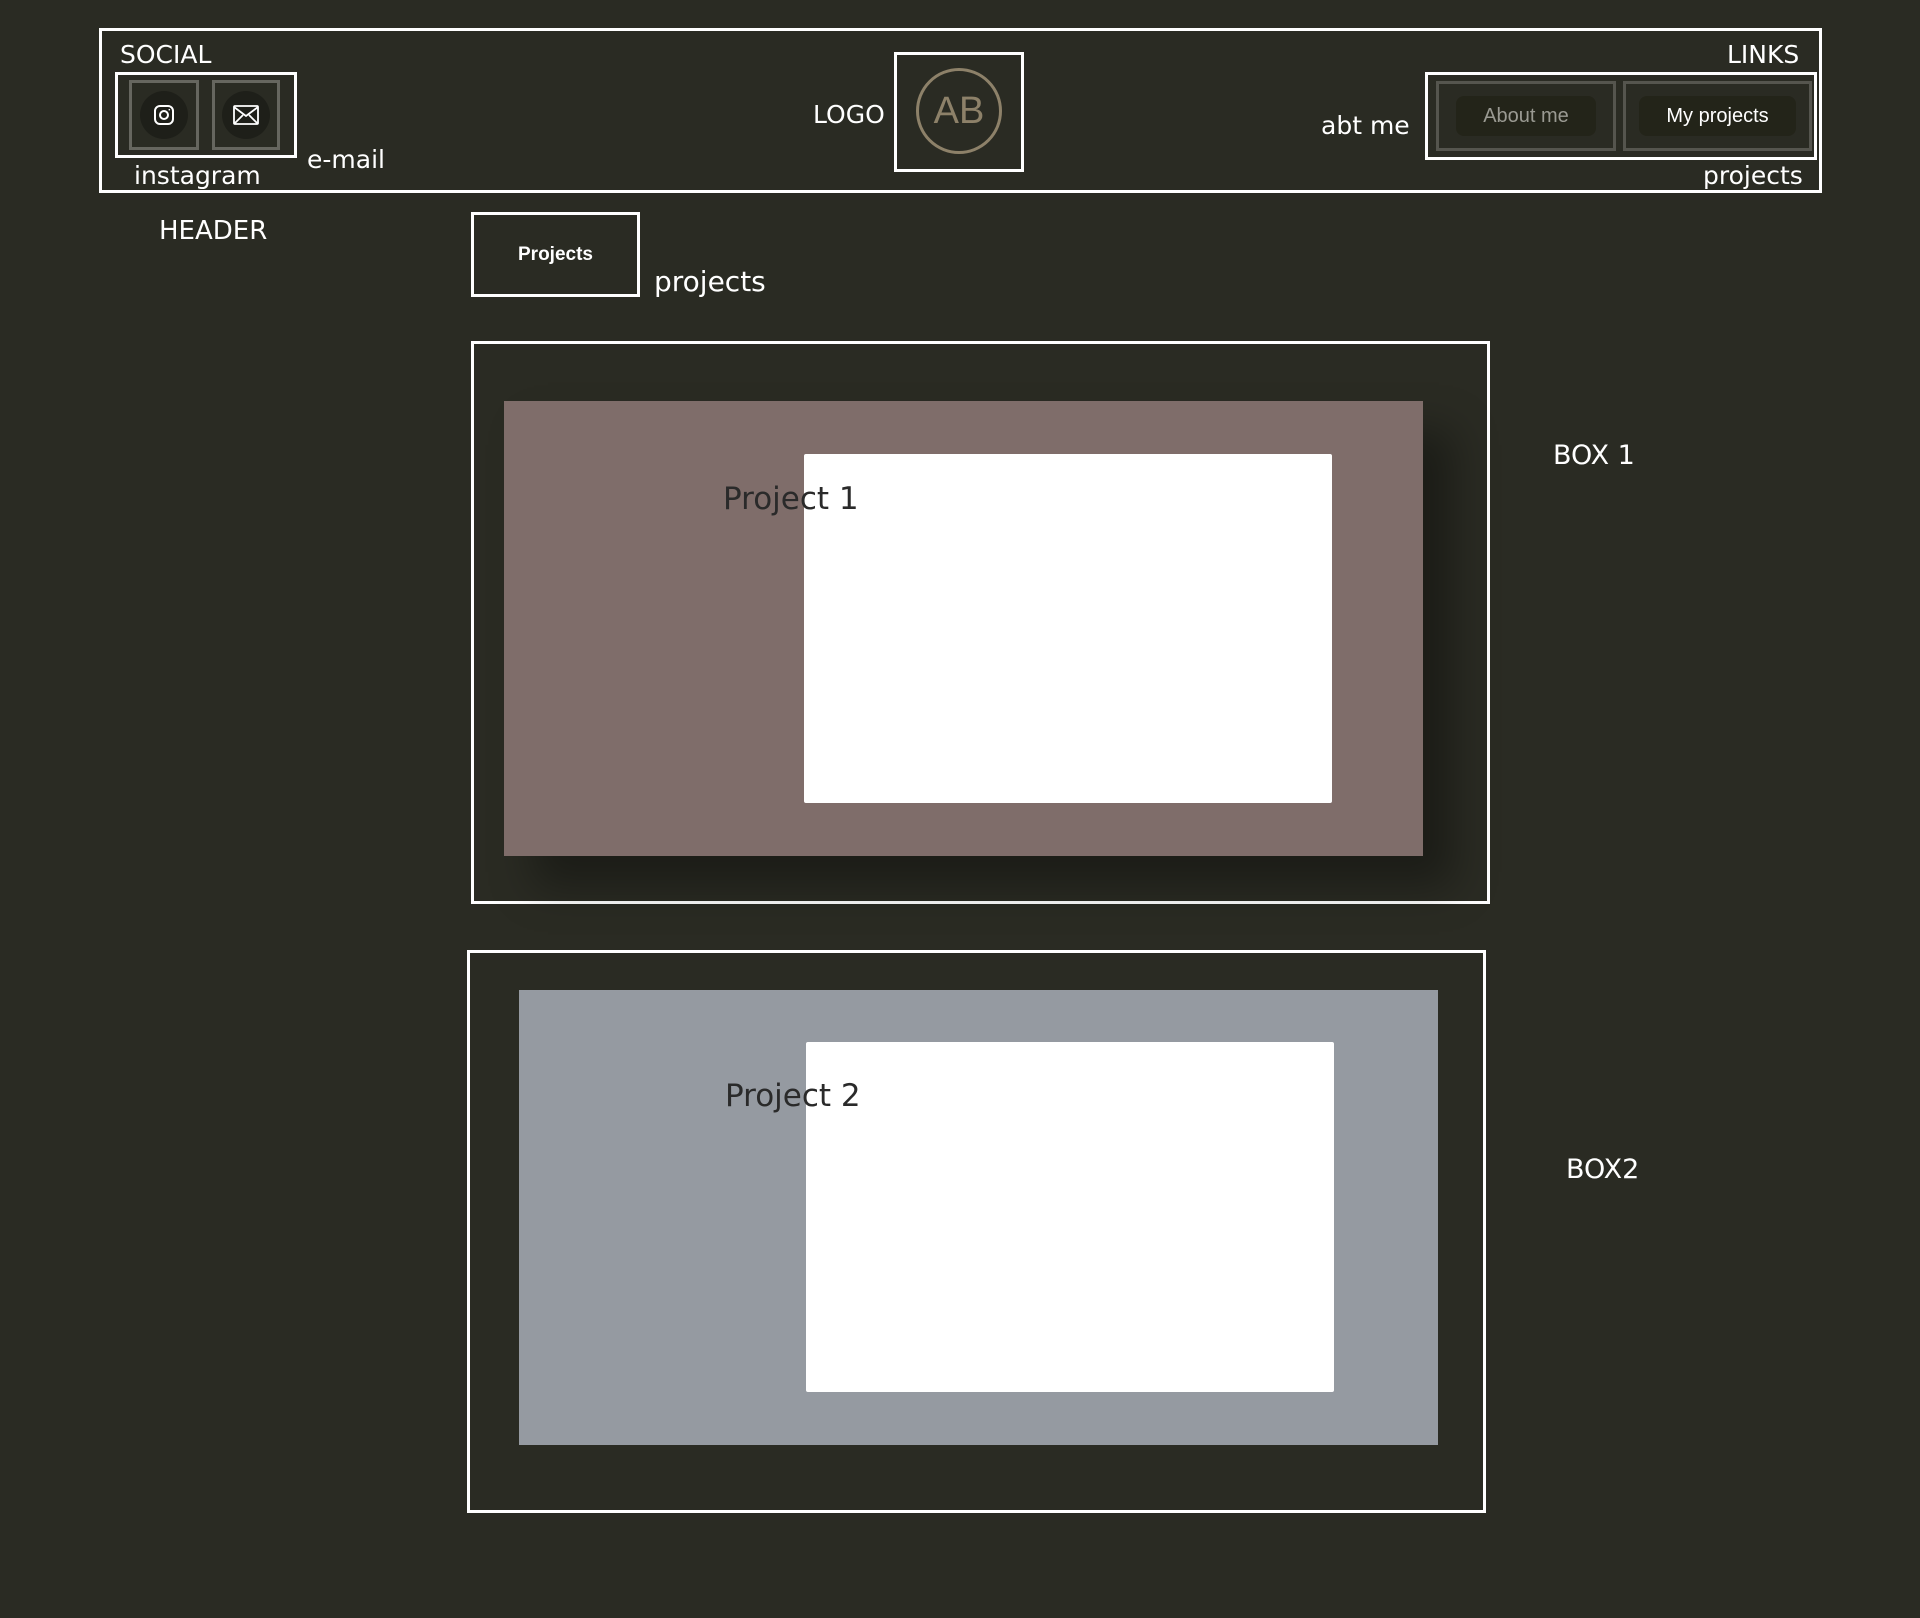 Image resolution: width=1920 pixels, height=1618 pixels. I want to click on nav-about-slot: About me, so click(1526, 116).